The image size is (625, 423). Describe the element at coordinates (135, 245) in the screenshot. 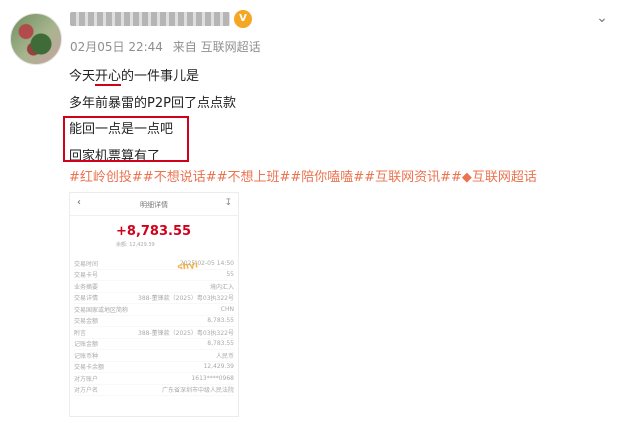

I see `balance-label: 余额: 12,429.39` at that location.